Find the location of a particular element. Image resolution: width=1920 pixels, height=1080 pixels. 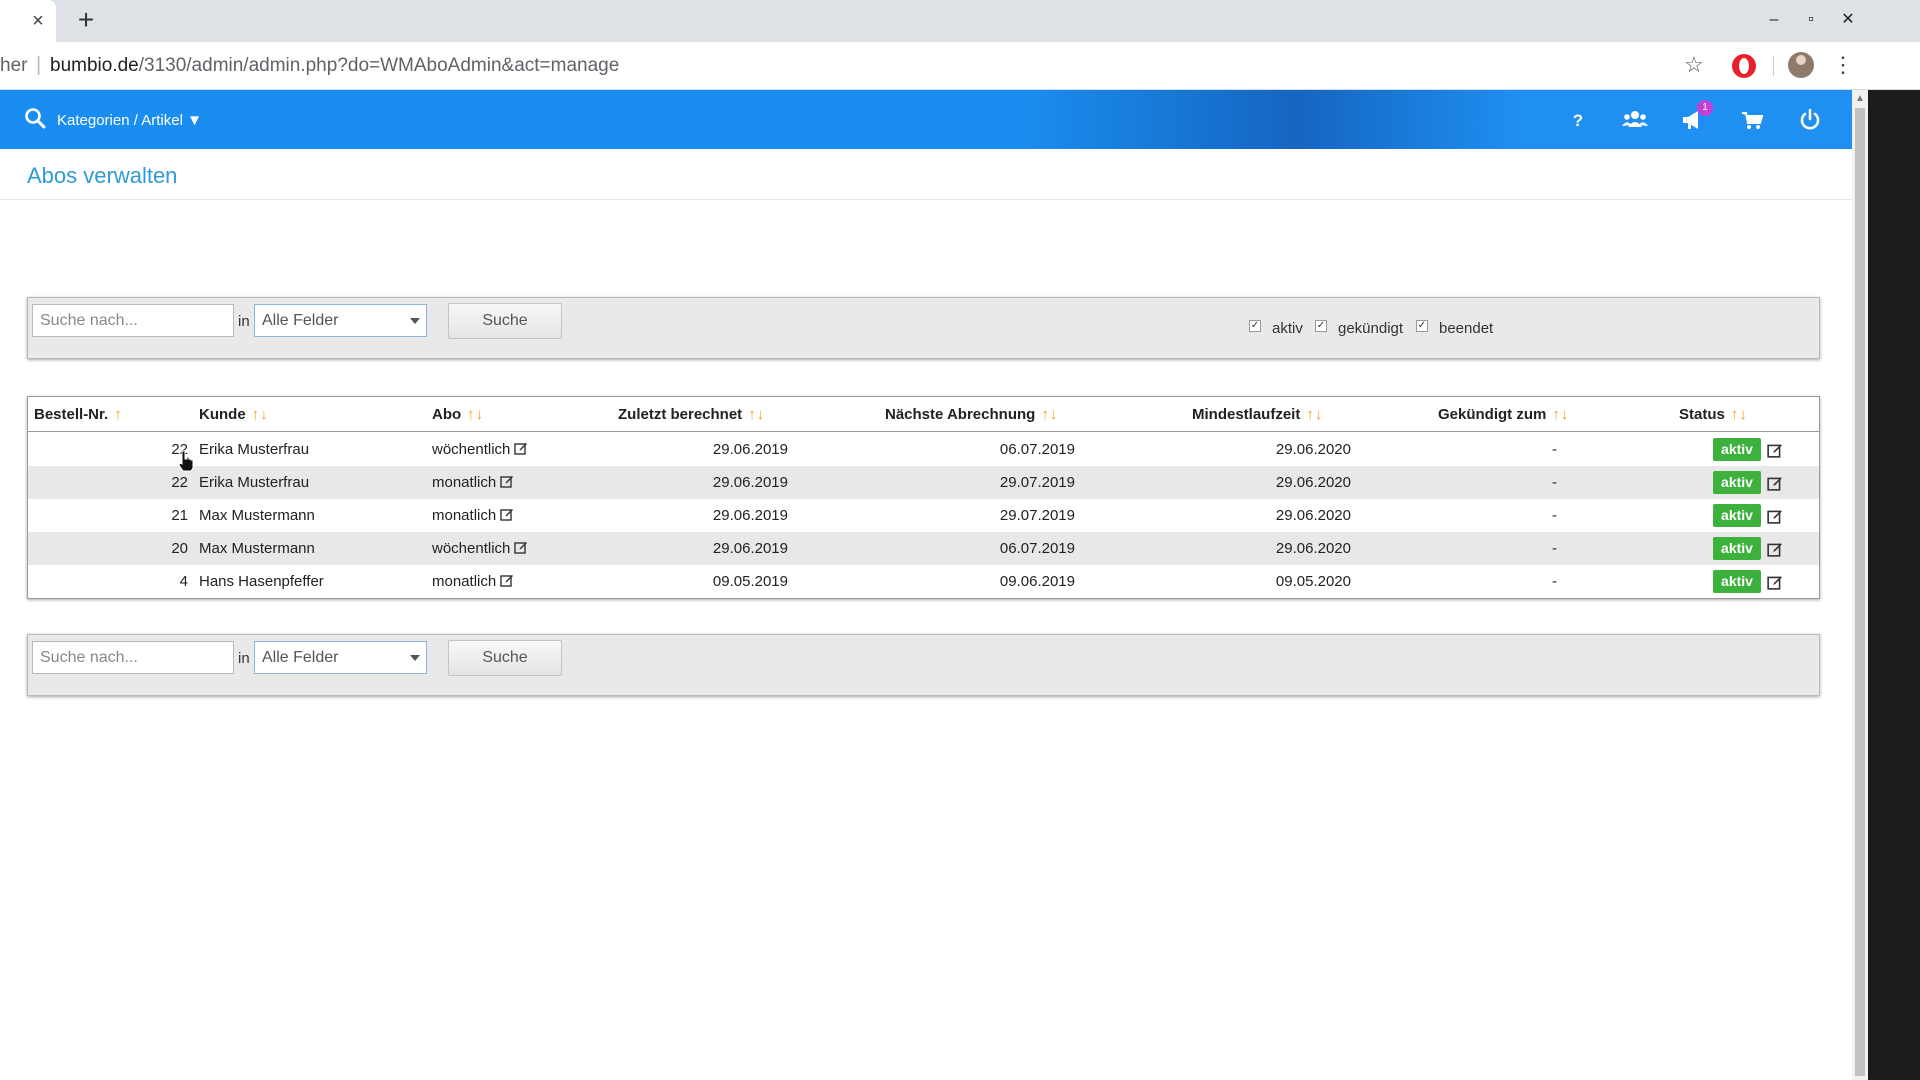

minimize-button: – is located at coordinates (1774, 20).